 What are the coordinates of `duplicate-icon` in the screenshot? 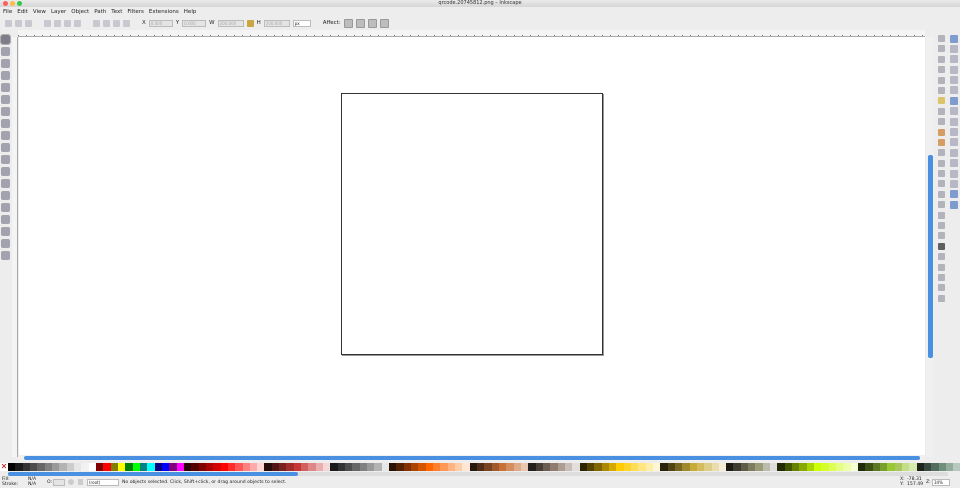 It's located at (941, 184).